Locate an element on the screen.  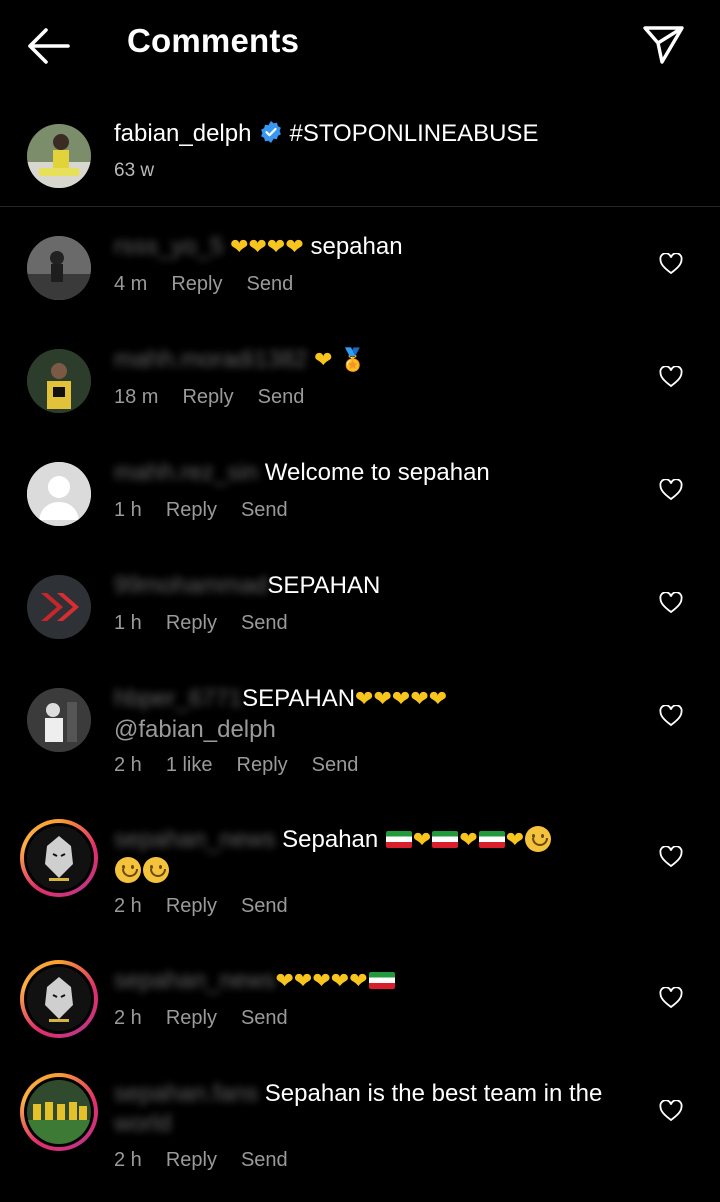
comment-text: Welcome to sepahan is located at coordinates (377, 472).